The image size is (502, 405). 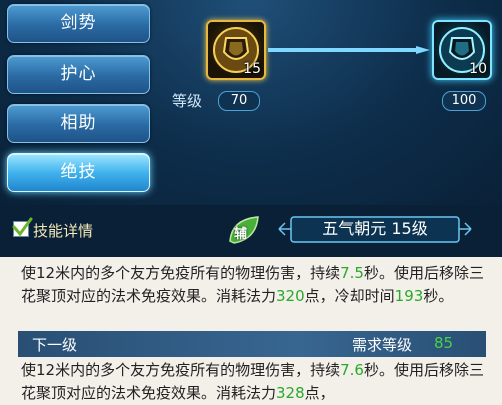 I want to click on current-skill-icon: 15, so click(x=236, y=50).